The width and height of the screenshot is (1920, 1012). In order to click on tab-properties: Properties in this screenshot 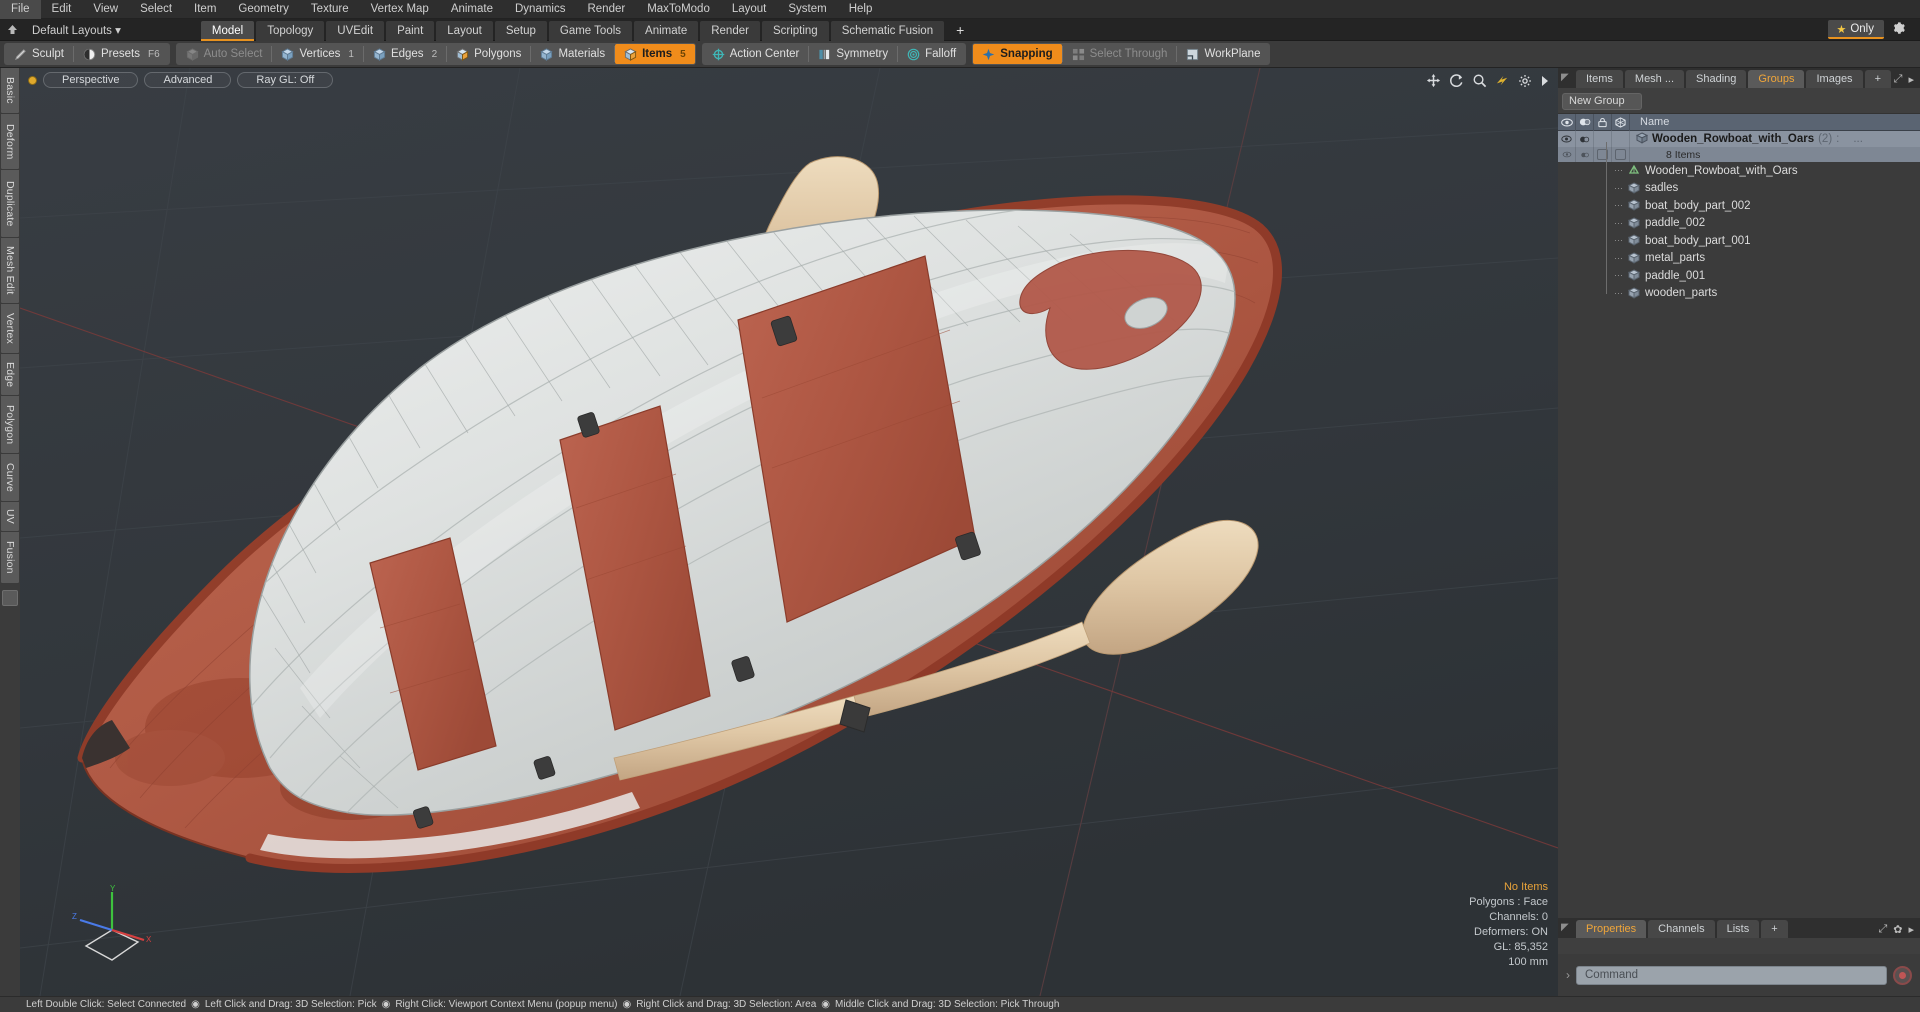, I will do `click(1611, 929)`.